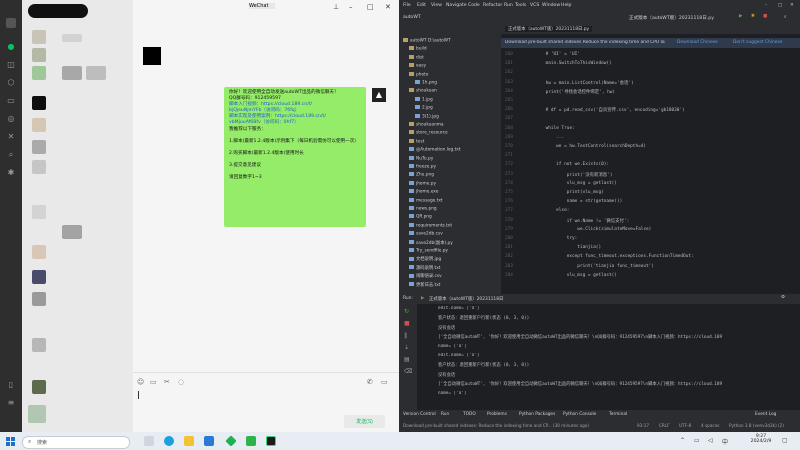  What do you see at coordinates (682, 440) in the screenshot?
I see `tray-chevron-icon: ⌃` at bounding box center [682, 440].